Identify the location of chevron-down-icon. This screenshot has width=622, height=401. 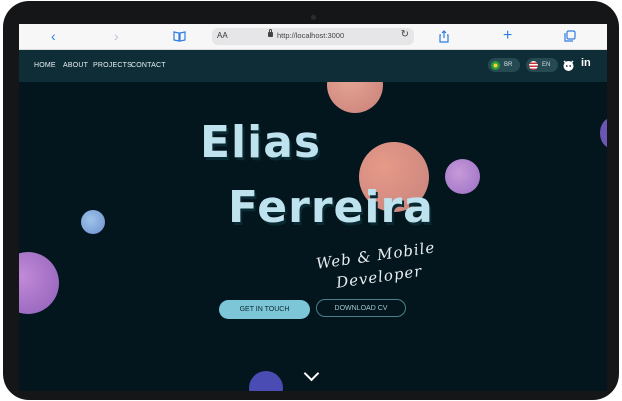
(311, 373).